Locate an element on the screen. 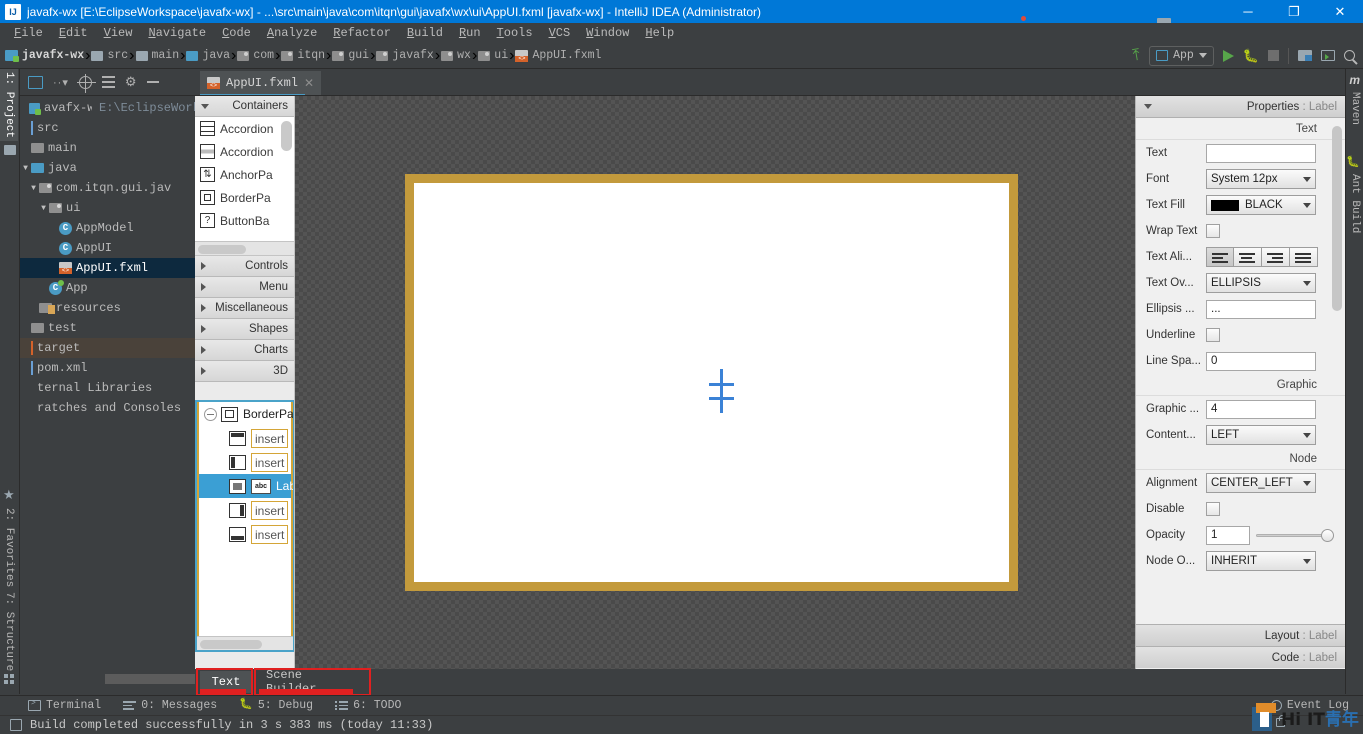  tool-button-terminal: Terminal is located at coordinates (64, 705).